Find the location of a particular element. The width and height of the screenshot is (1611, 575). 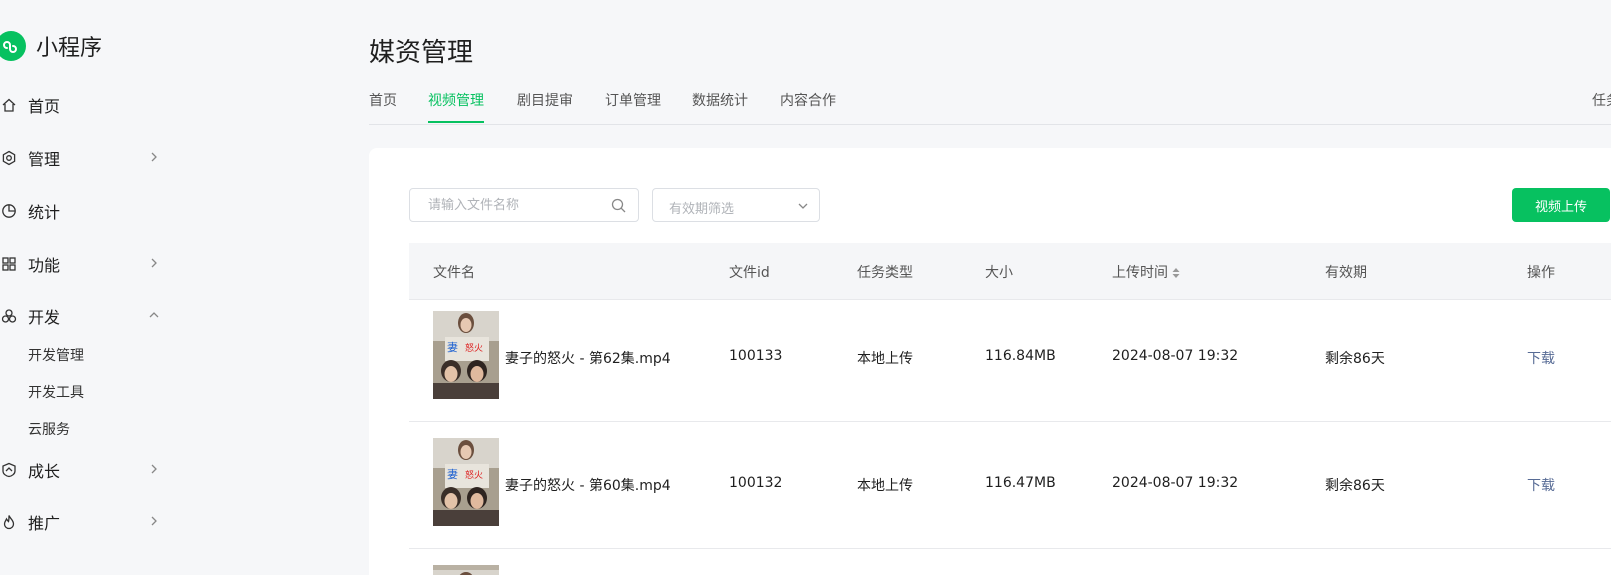

tab-data-stats: 数据统计 is located at coordinates (720, 100).